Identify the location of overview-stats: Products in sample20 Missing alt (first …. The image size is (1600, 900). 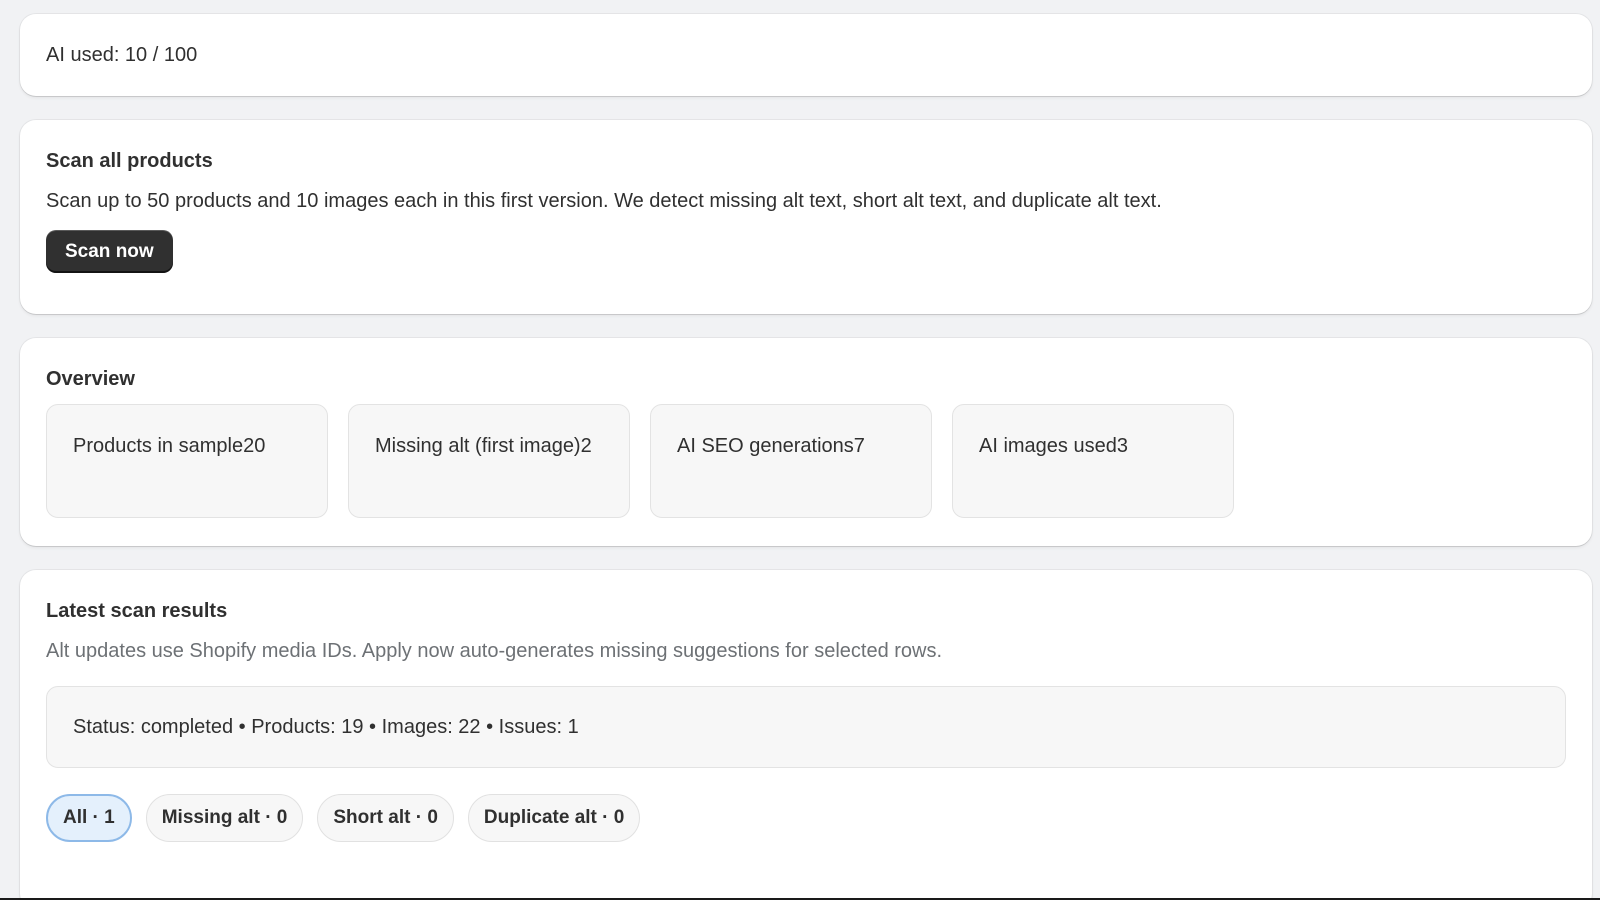
(806, 461).